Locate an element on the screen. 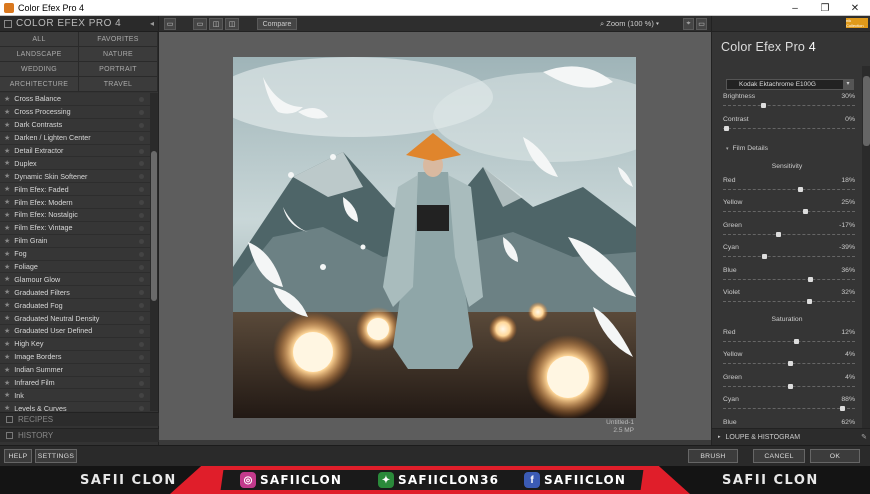 The height and width of the screenshot is (494, 870). loupe-settings-icon: ✎ is located at coordinates (864, 437).